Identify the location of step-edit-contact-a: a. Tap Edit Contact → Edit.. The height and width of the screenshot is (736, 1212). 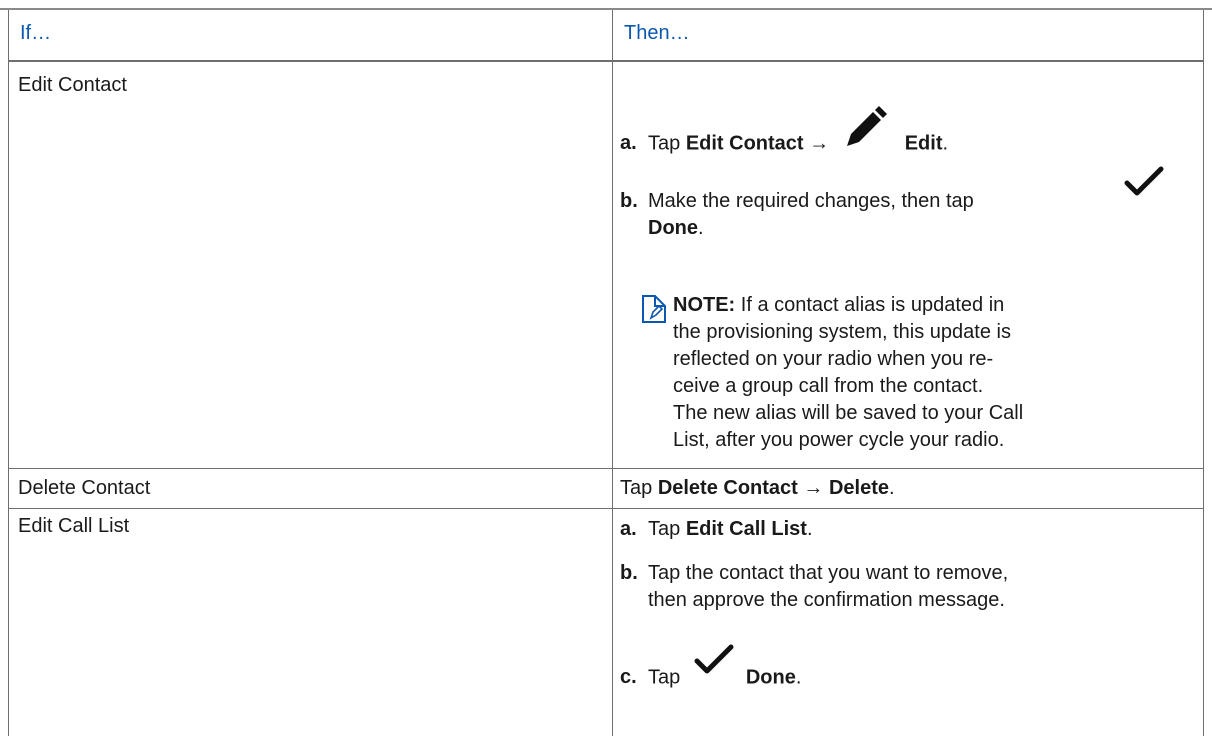
(784, 132).